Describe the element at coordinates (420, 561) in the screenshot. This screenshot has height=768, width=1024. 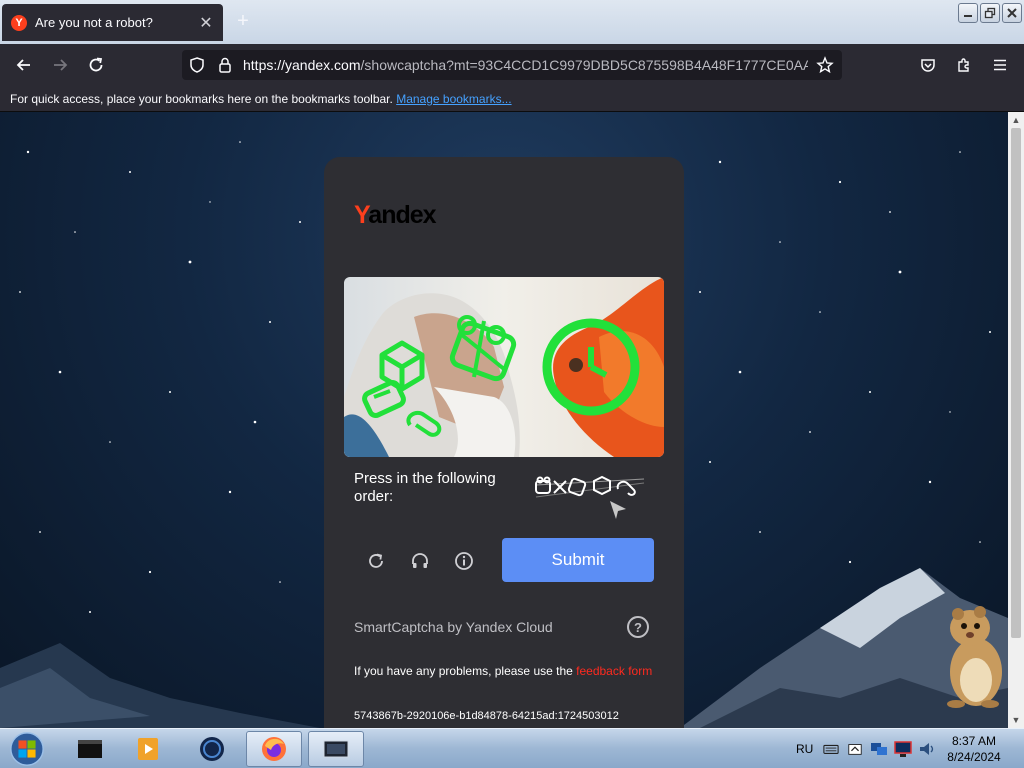
I see `audio-icon` at that location.